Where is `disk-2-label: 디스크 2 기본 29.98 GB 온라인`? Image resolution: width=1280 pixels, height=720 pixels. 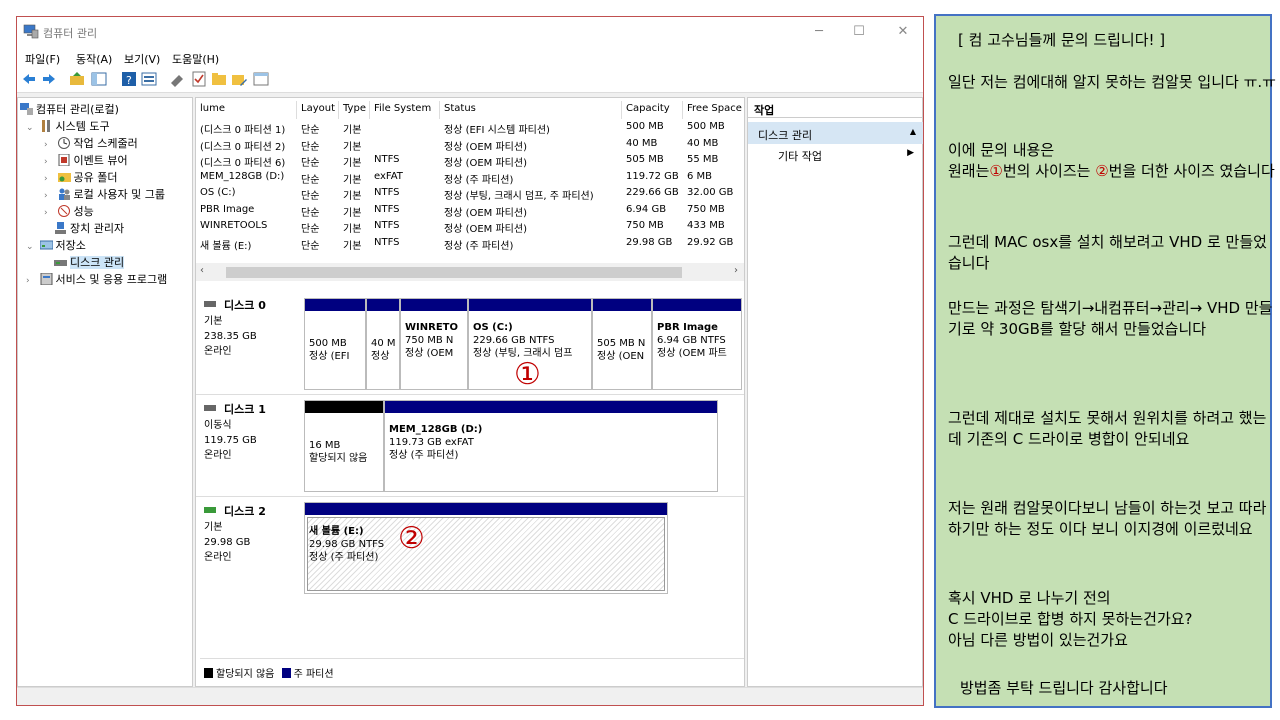 disk-2-label: 디스크 2 기본 29.98 GB 온라인 is located at coordinates (252, 534).